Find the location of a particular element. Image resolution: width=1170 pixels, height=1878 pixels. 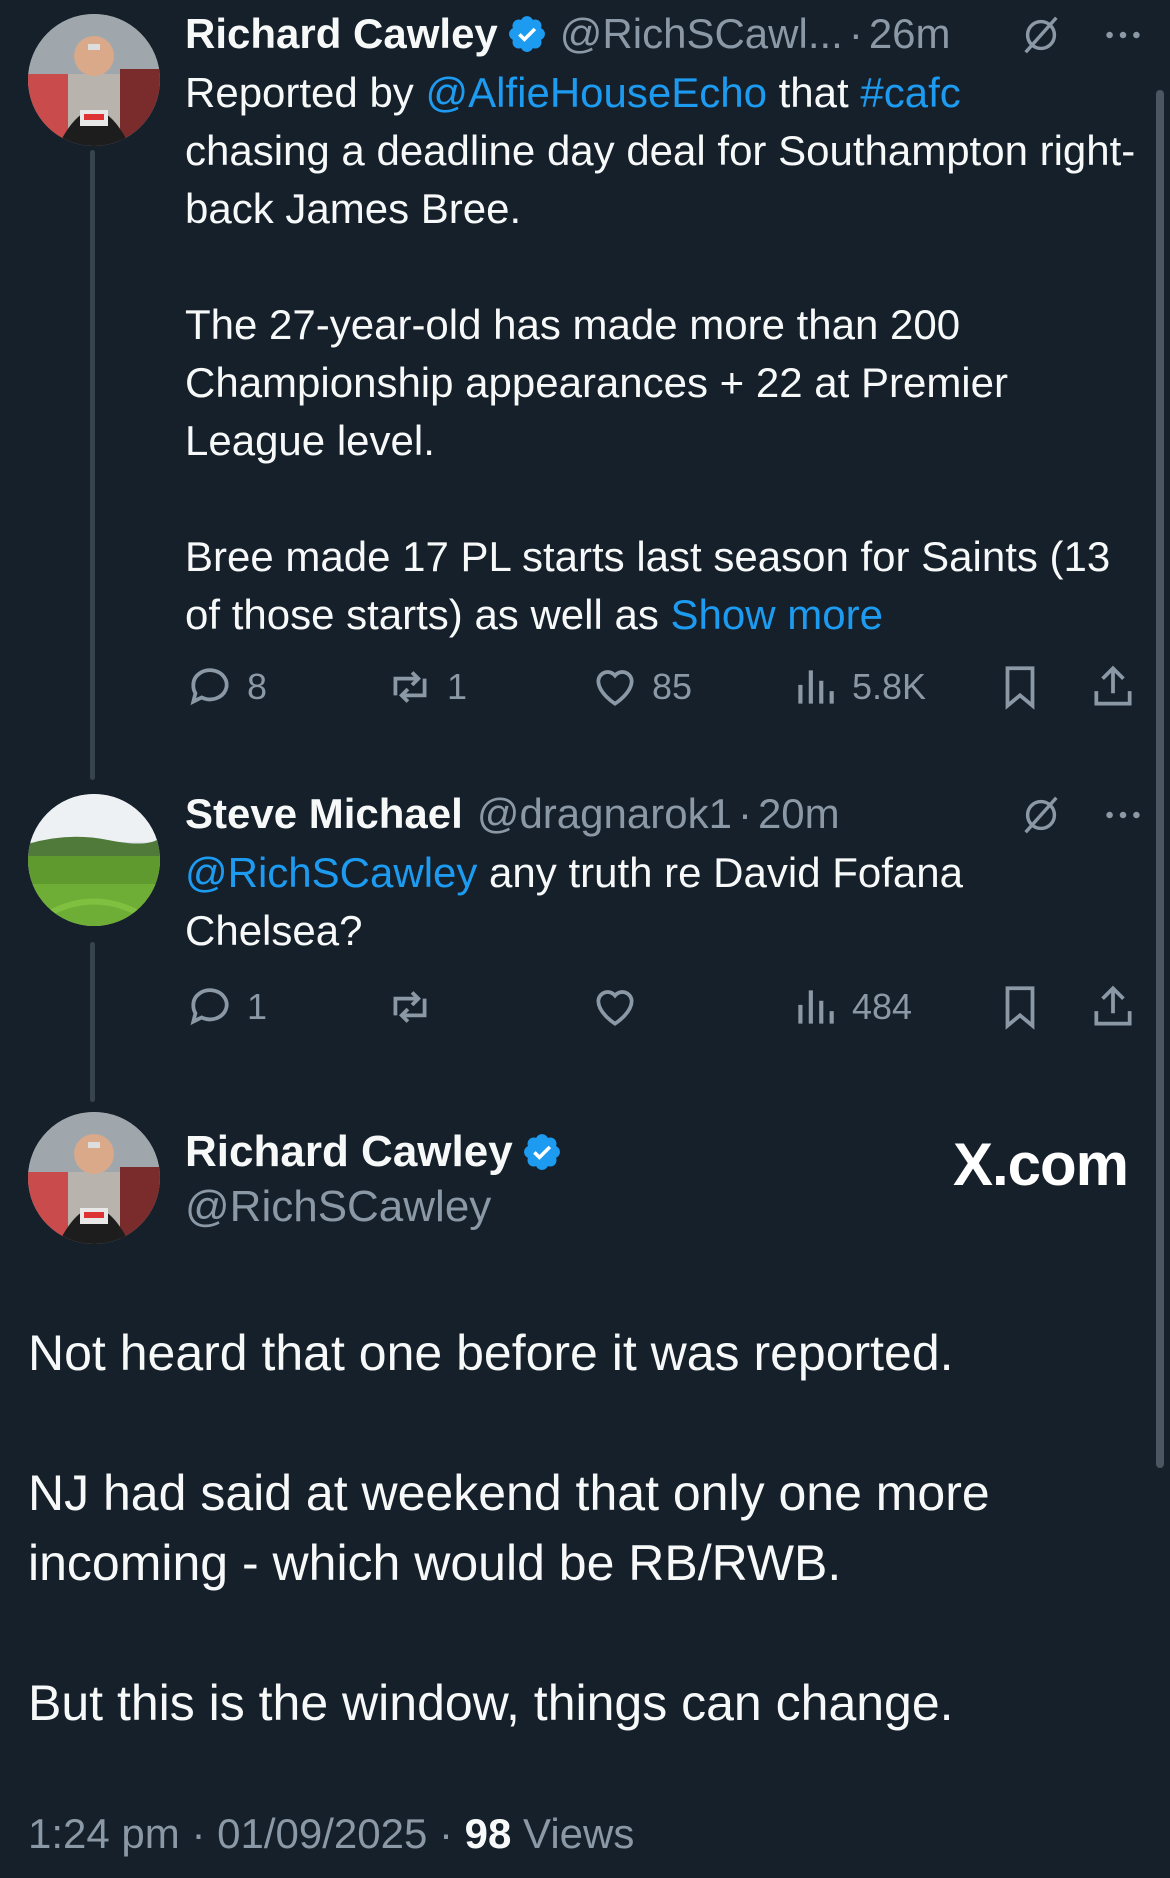

repost-count: 1 is located at coordinates (457, 686).